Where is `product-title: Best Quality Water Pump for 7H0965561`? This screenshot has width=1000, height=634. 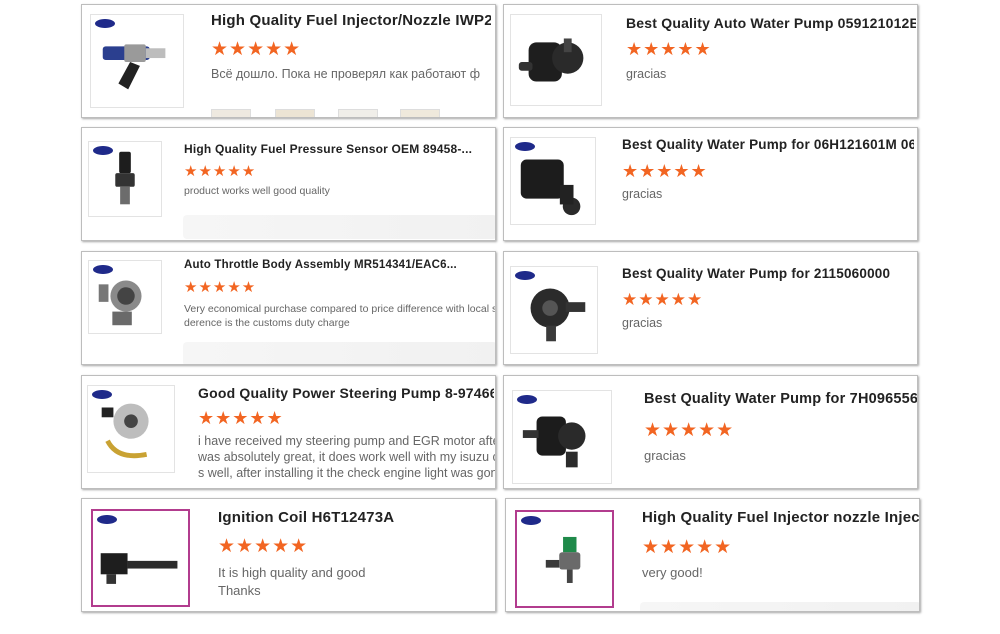 product-title: Best Quality Water Pump for 7H0965561 is located at coordinates (780, 399).